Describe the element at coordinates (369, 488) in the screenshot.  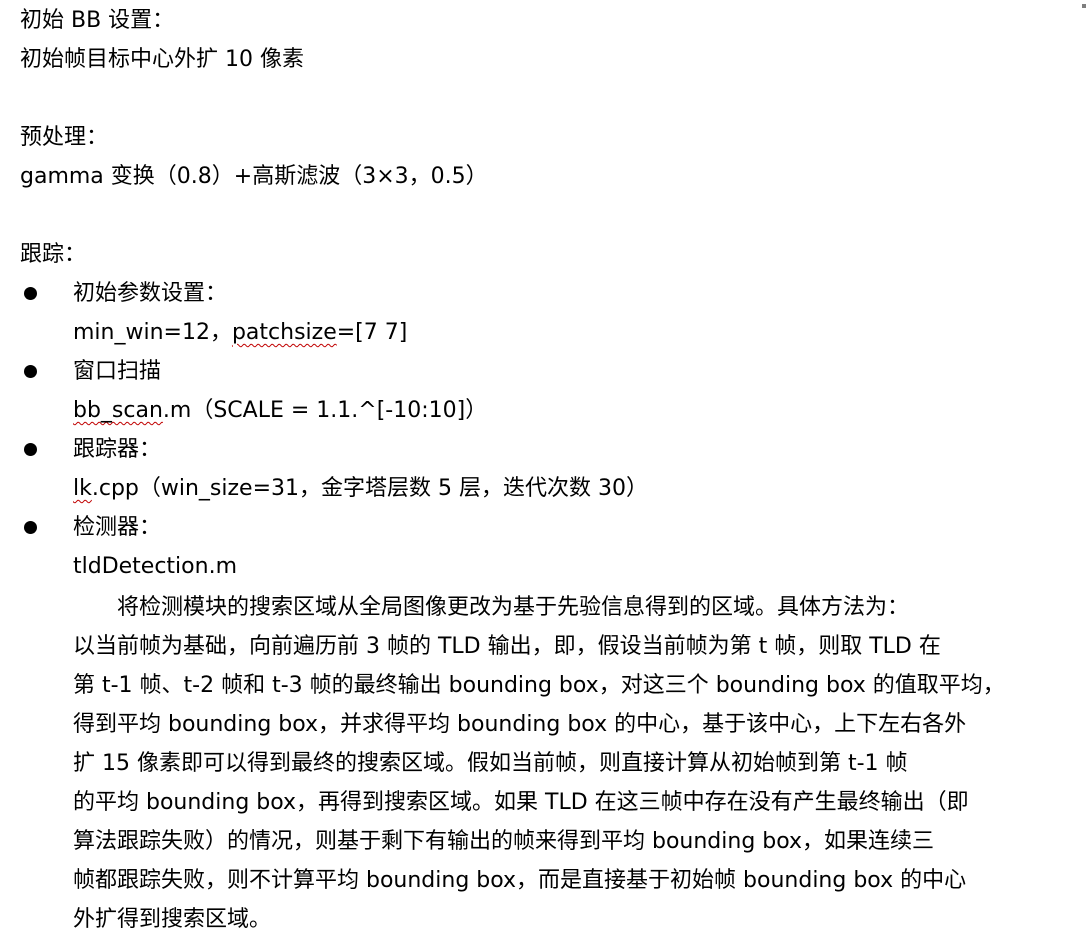
I see `detail-text: .cpp（win_size=31，金字塔层数 5 层，迭代次数 30）` at that location.